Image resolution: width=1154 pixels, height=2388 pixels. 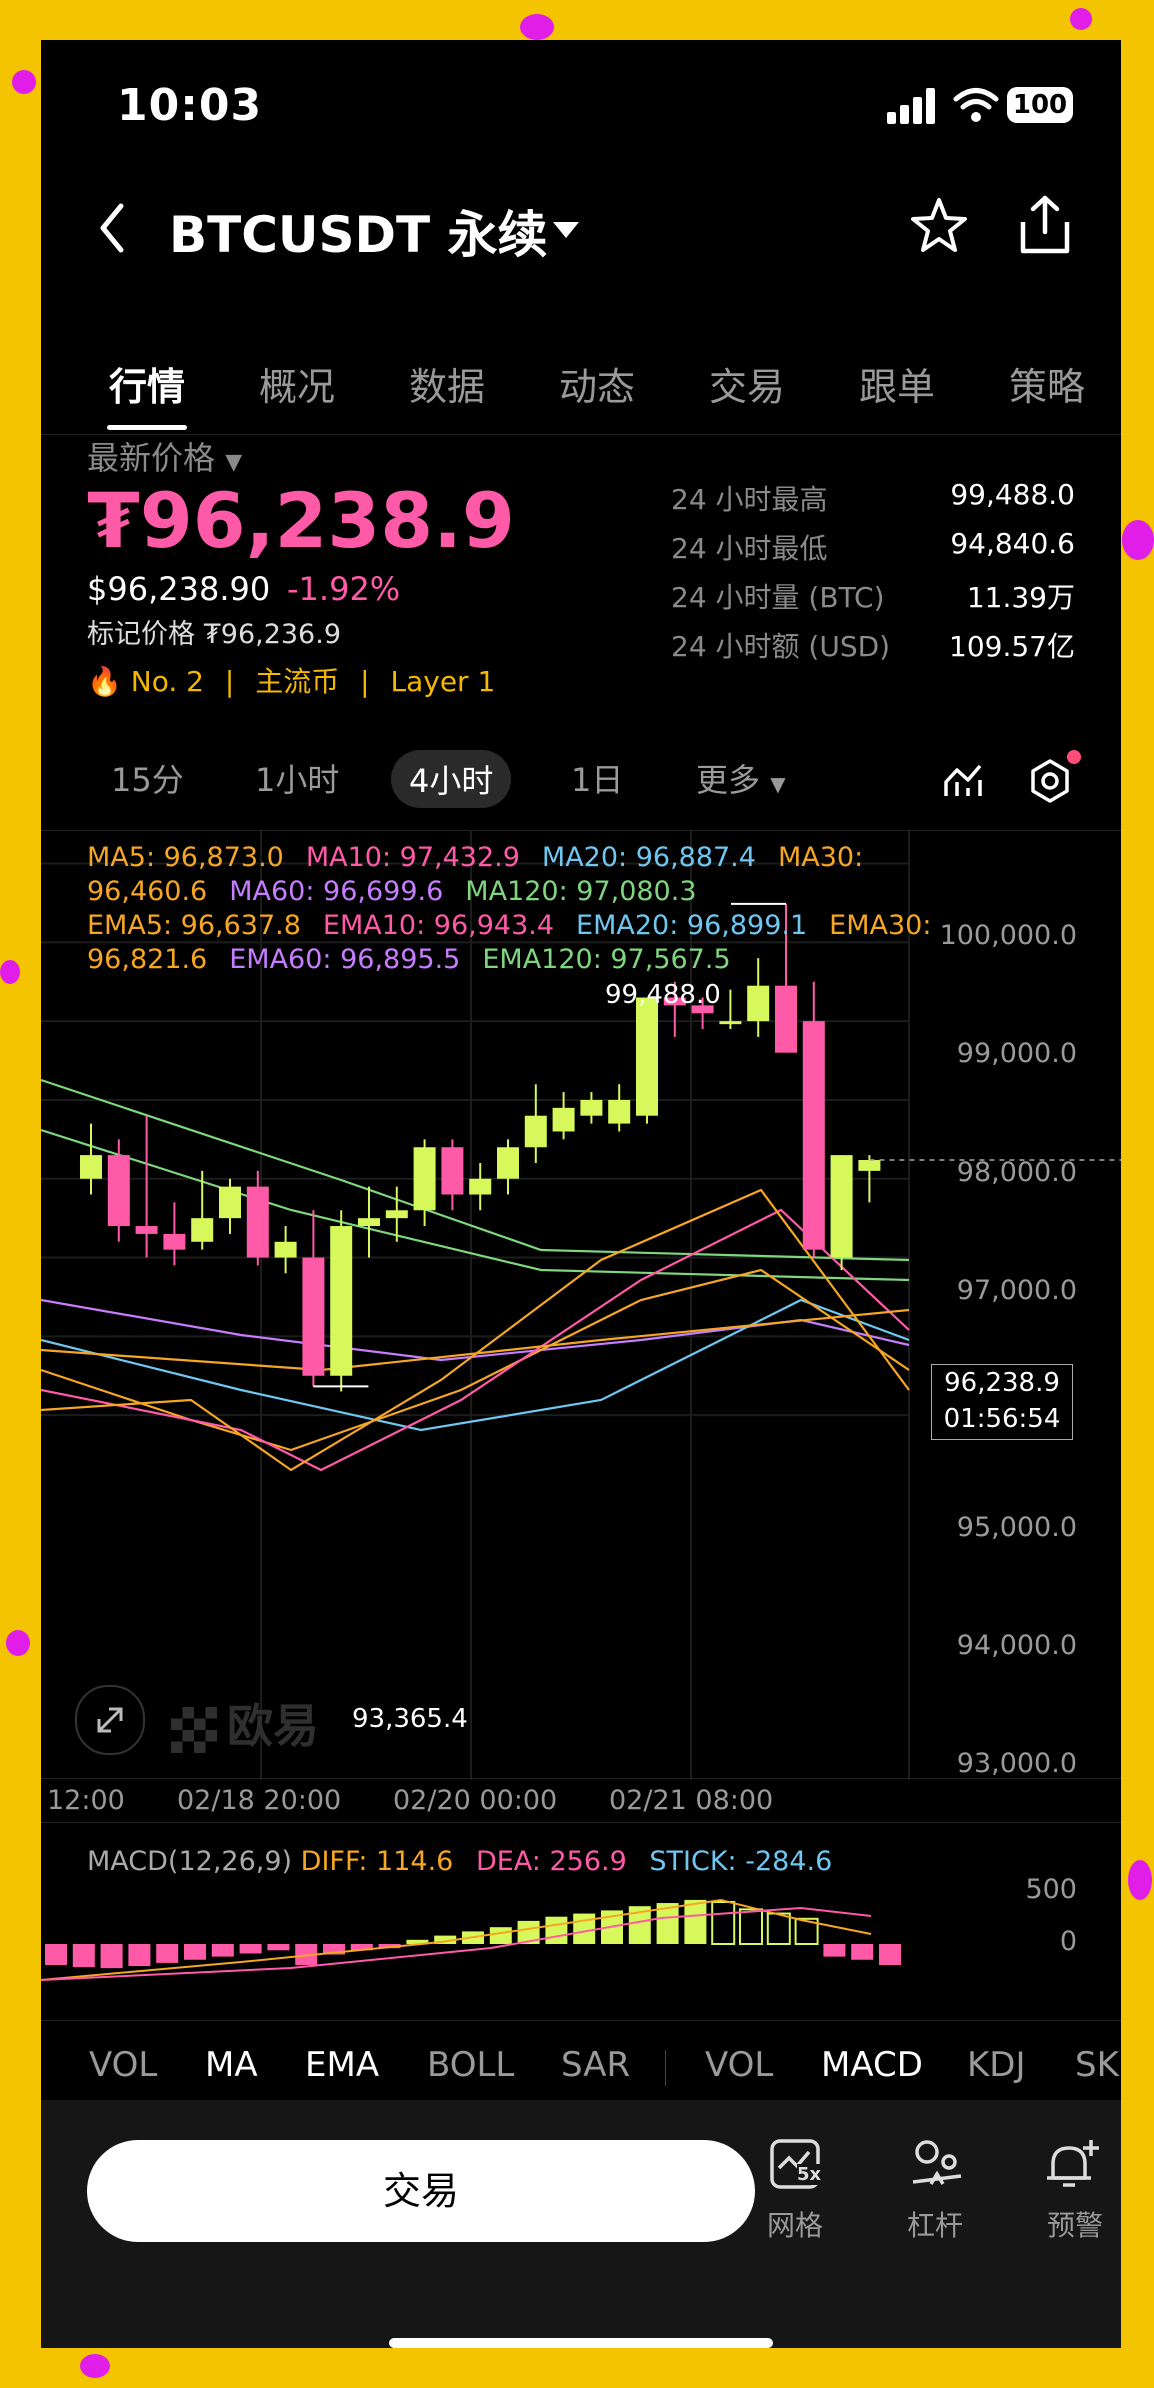 What do you see at coordinates (123, 2065) in the screenshot?
I see `ind-vol: VOL` at bounding box center [123, 2065].